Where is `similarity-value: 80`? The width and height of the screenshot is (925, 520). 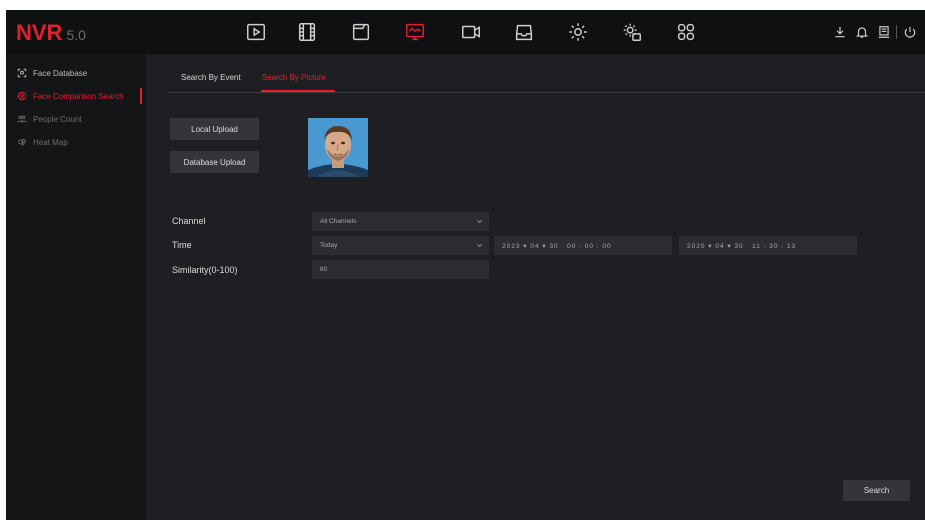
similarity-value: 80 is located at coordinates (324, 269).